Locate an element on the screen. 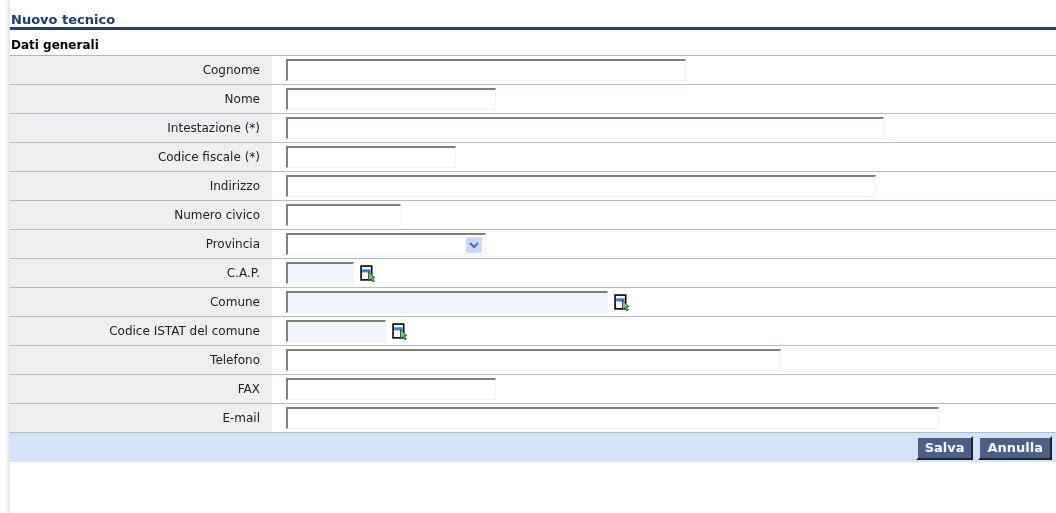 The width and height of the screenshot is (1056, 513). form-button: Salva is located at coordinates (944, 447).